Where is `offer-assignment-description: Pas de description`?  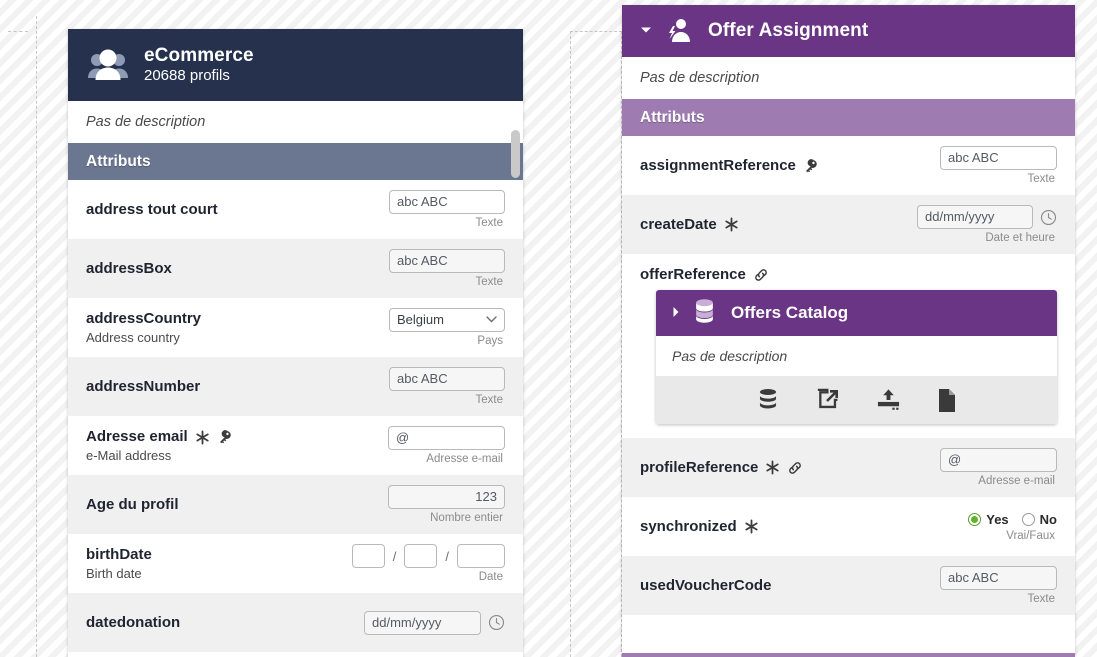 offer-assignment-description: Pas de description is located at coordinates (848, 78).